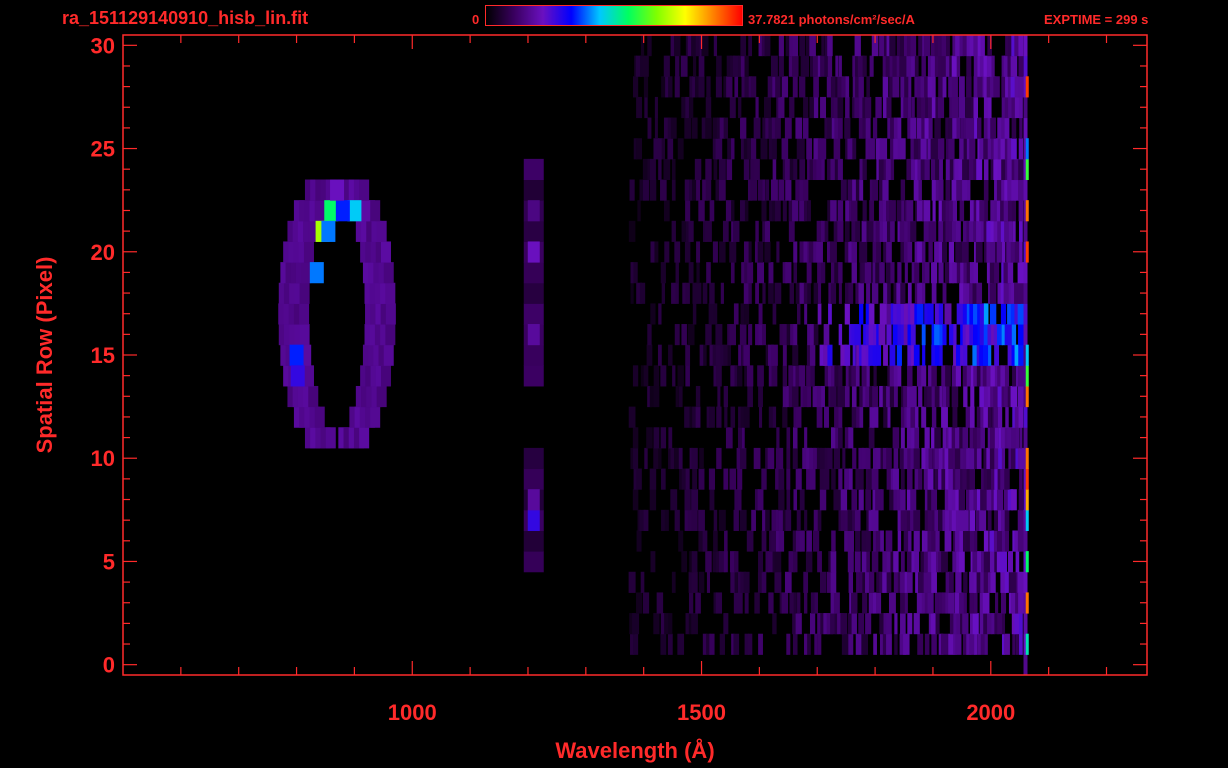 The height and width of the screenshot is (768, 1228). What do you see at coordinates (109, 561) in the screenshot?
I see `y-tick-label: 5` at bounding box center [109, 561].